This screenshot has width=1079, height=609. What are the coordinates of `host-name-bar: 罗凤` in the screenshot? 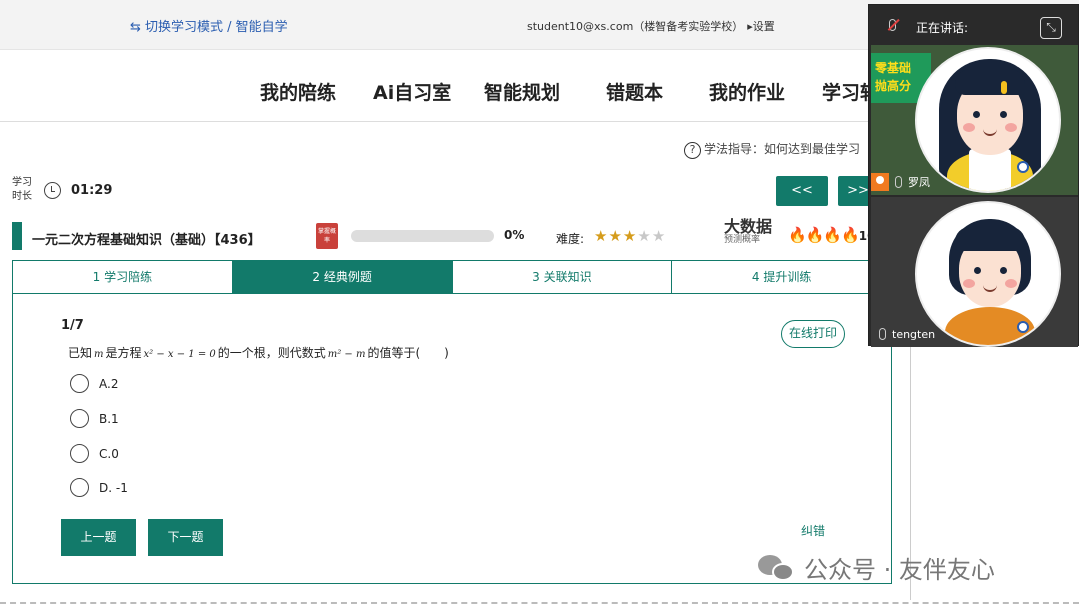 It's located at (900, 182).